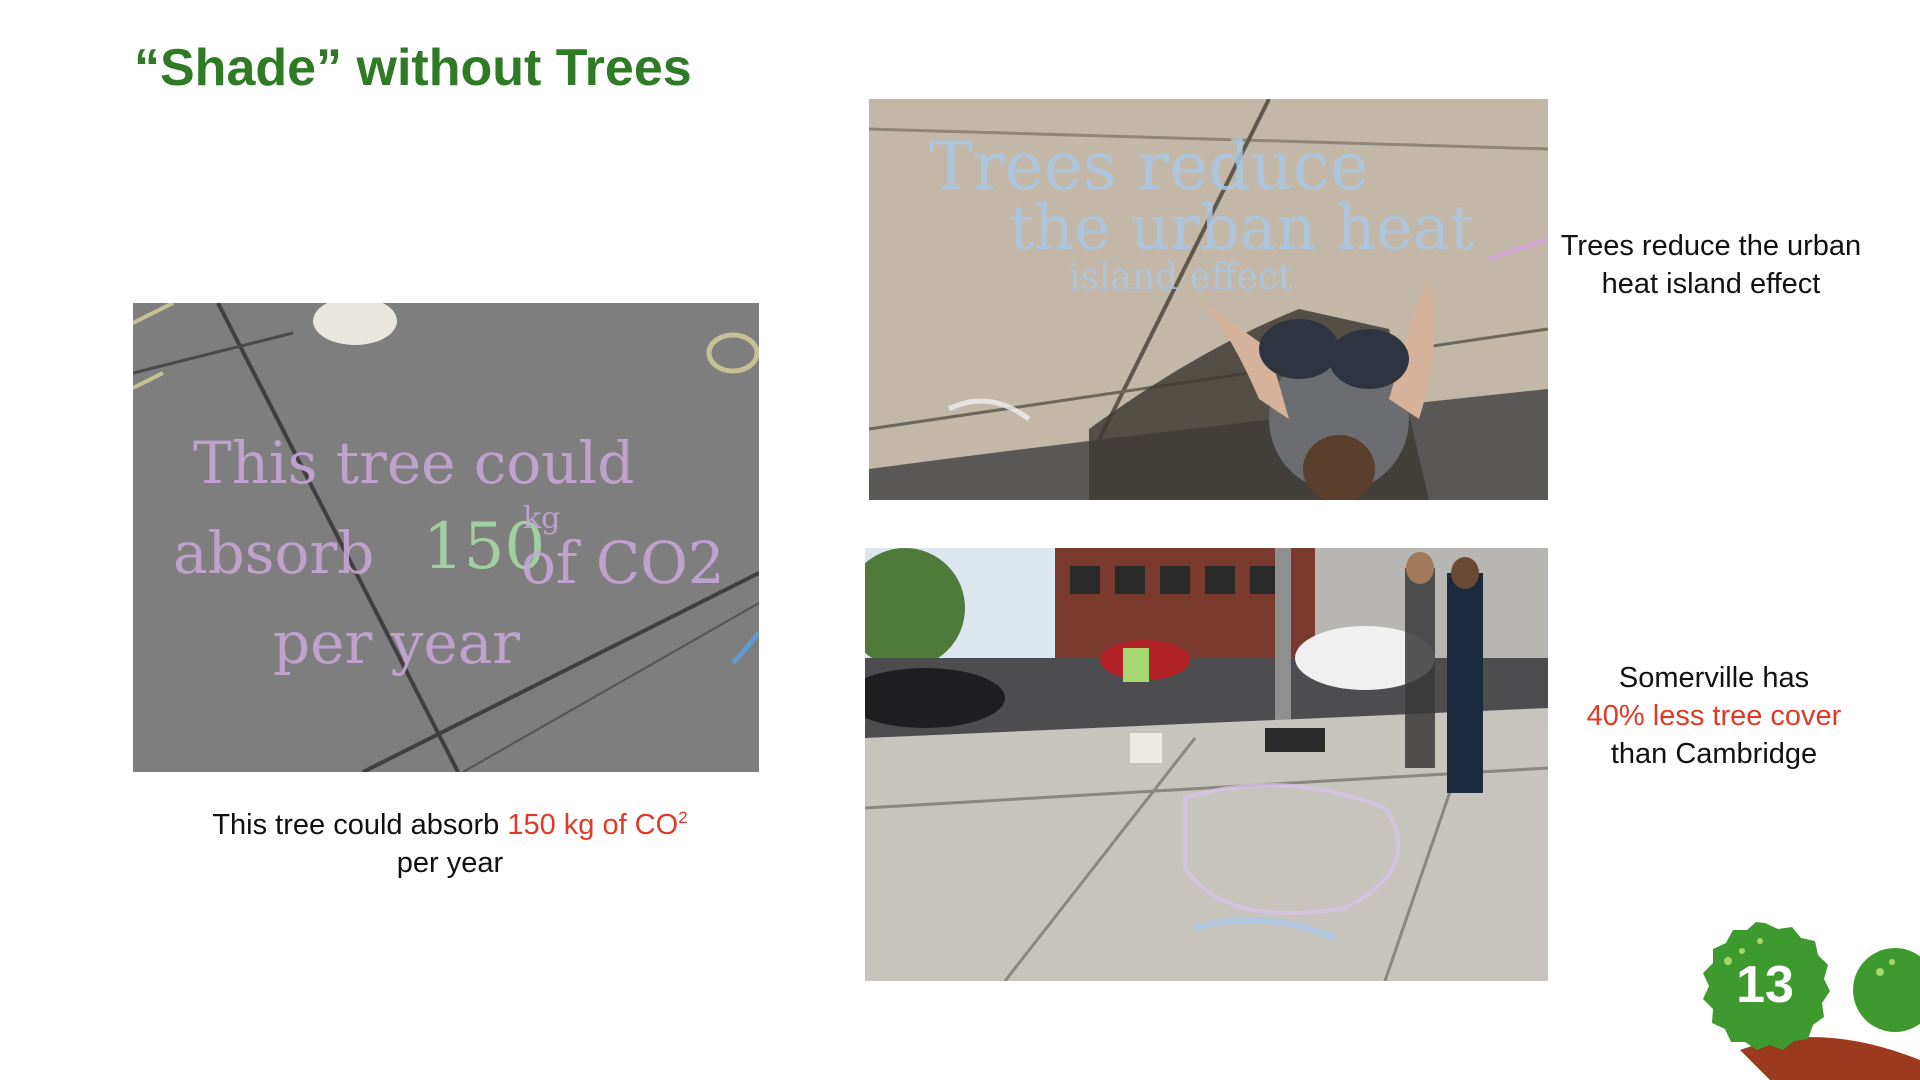 This screenshot has height=1080, width=1920. I want to click on caption-co2-per-year: per year, so click(450, 863).